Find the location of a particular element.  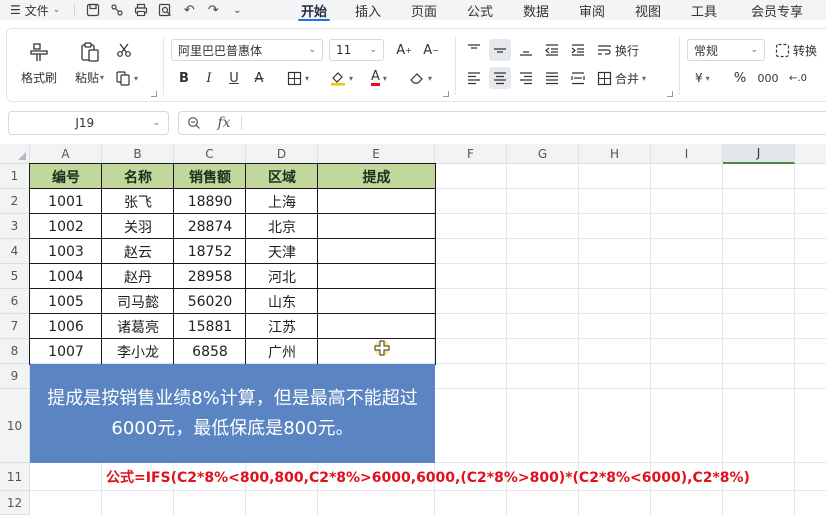

tab-review: 审阅 is located at coordinates (592, 10).